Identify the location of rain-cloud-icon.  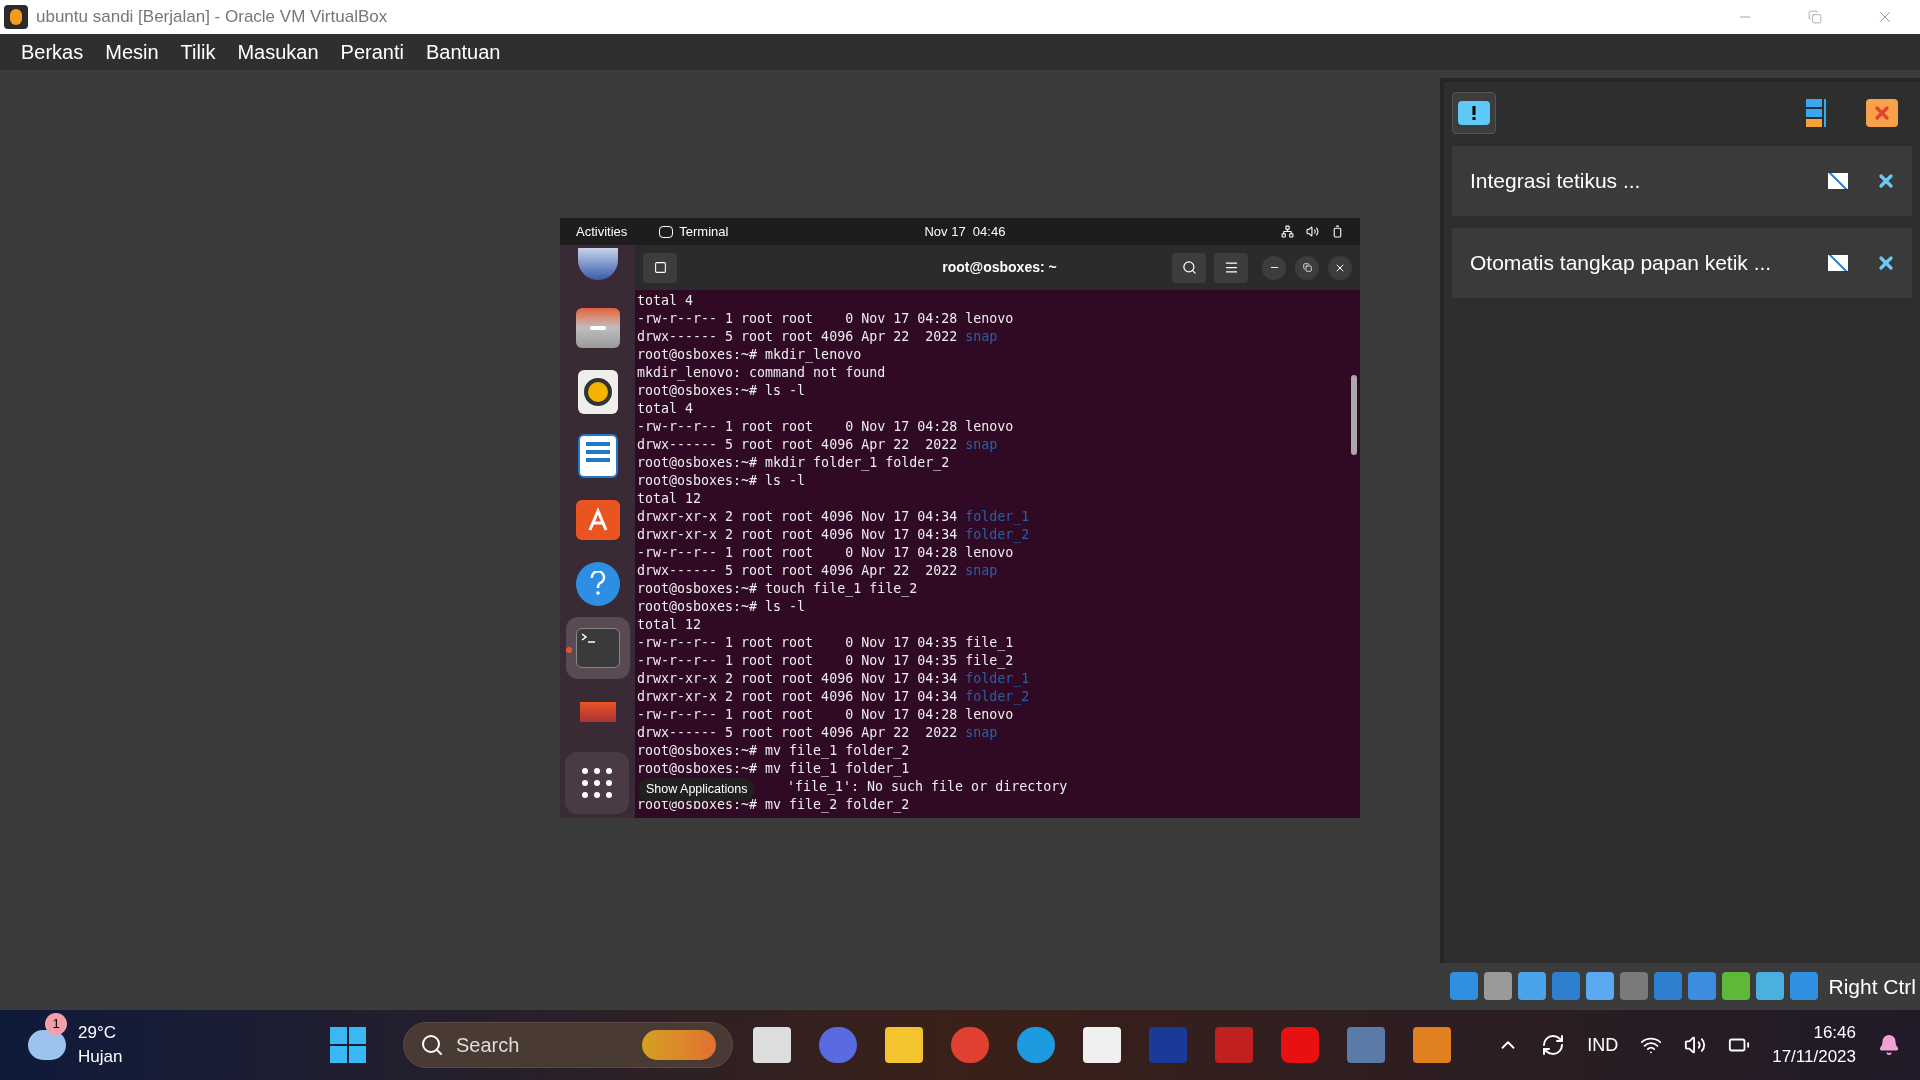
(47, 1045).